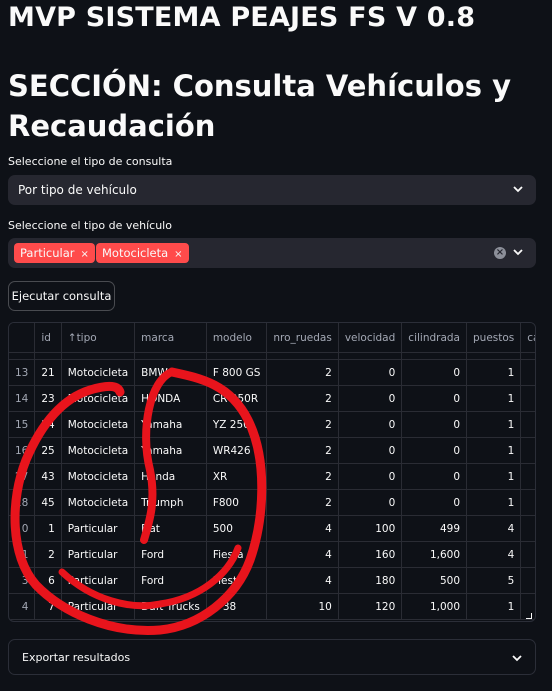 Image resolution: width=552 pixels, height=691 pixels. What do you see at coordinates (22, 528) in the screenshot?
I see `row-index: 0` at bounding box center [22, 528].